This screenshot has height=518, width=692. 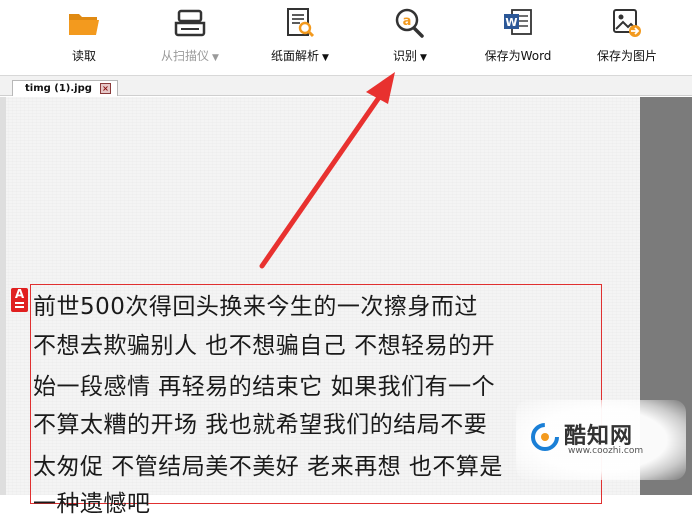 I want to click on read-button: 读取, so click(x=84, y=37).